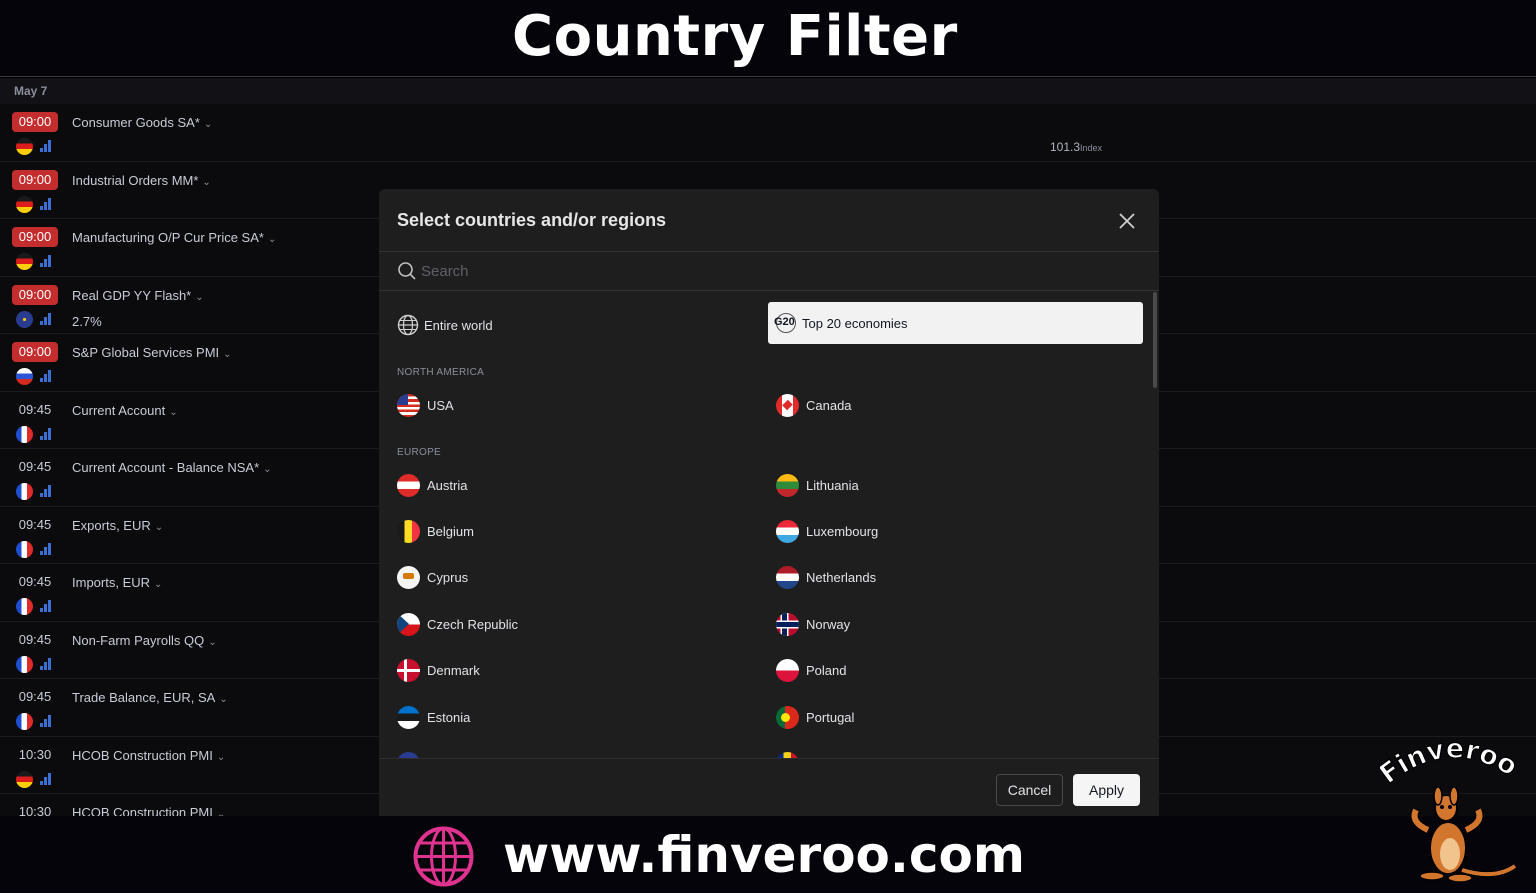 The height and width of the screenshot is (893, 1536). Describe the element at coordinates (432, 485) in the screenshot. I see `country-option-austria: Austria` at that location.